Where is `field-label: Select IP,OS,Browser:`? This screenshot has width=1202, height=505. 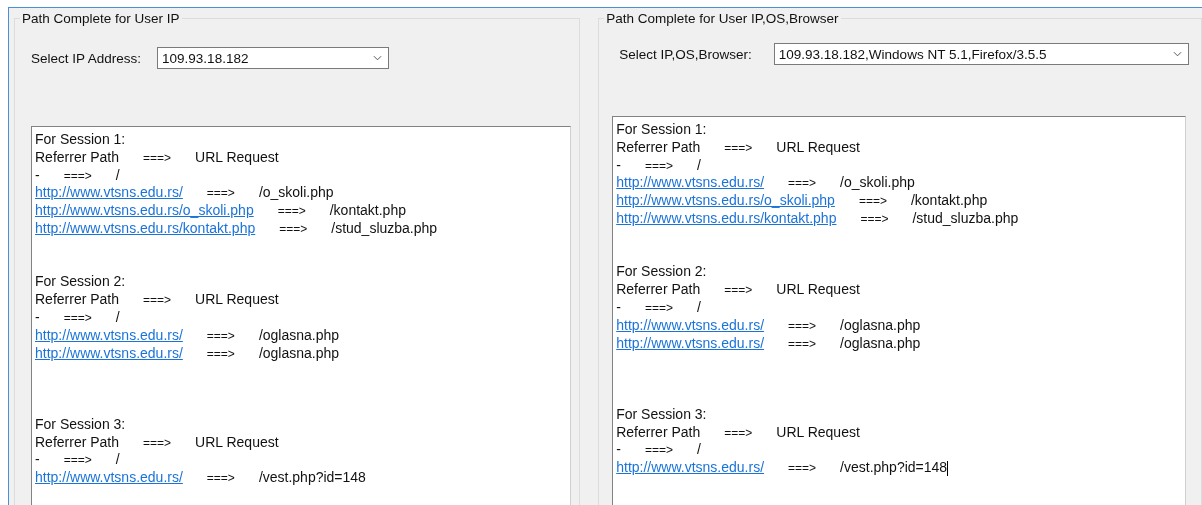 field-label: Select IP,OS,Browser: is located at coordinates (685, 54).